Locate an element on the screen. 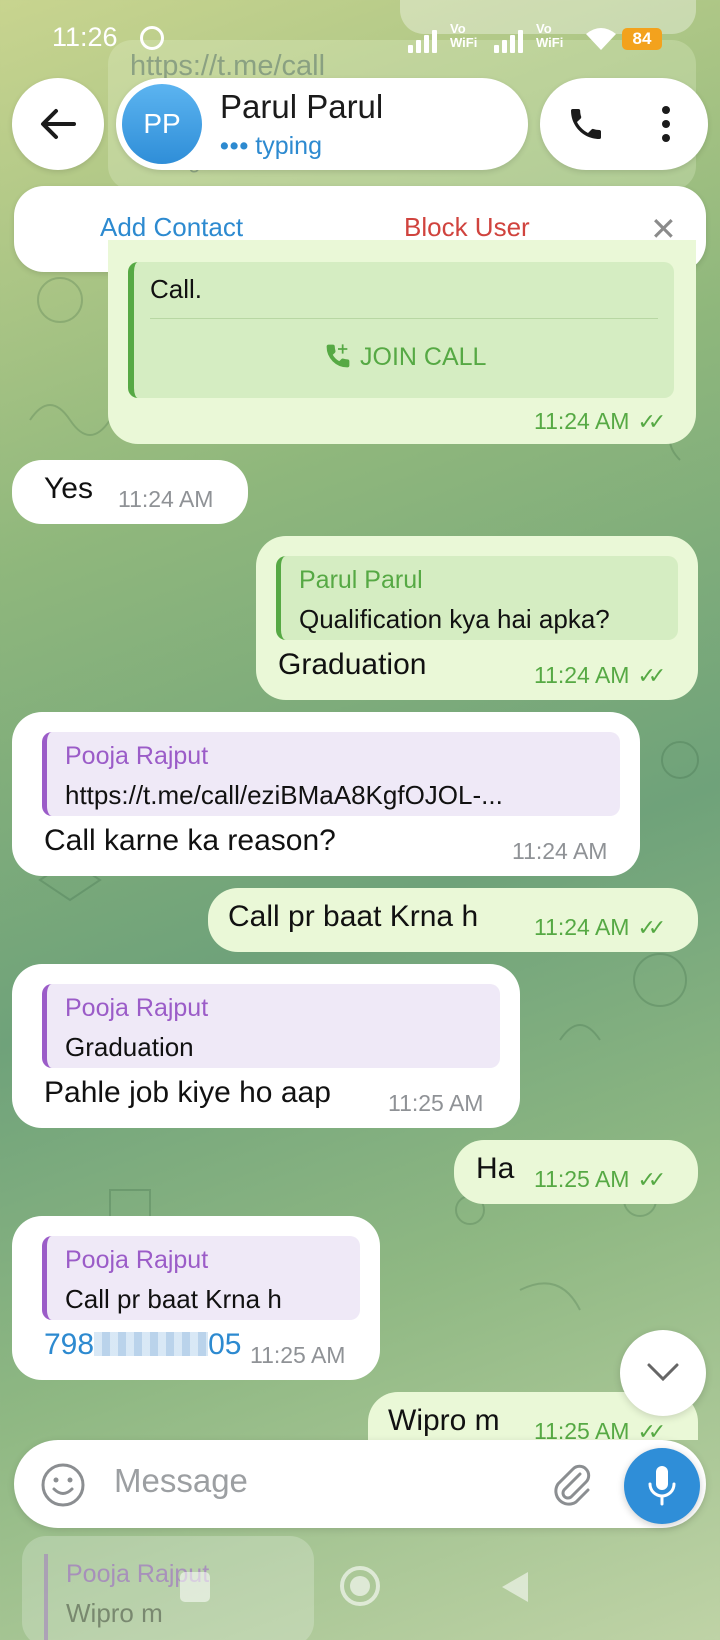  redacted-digits is located at coordinates (151, 1344).